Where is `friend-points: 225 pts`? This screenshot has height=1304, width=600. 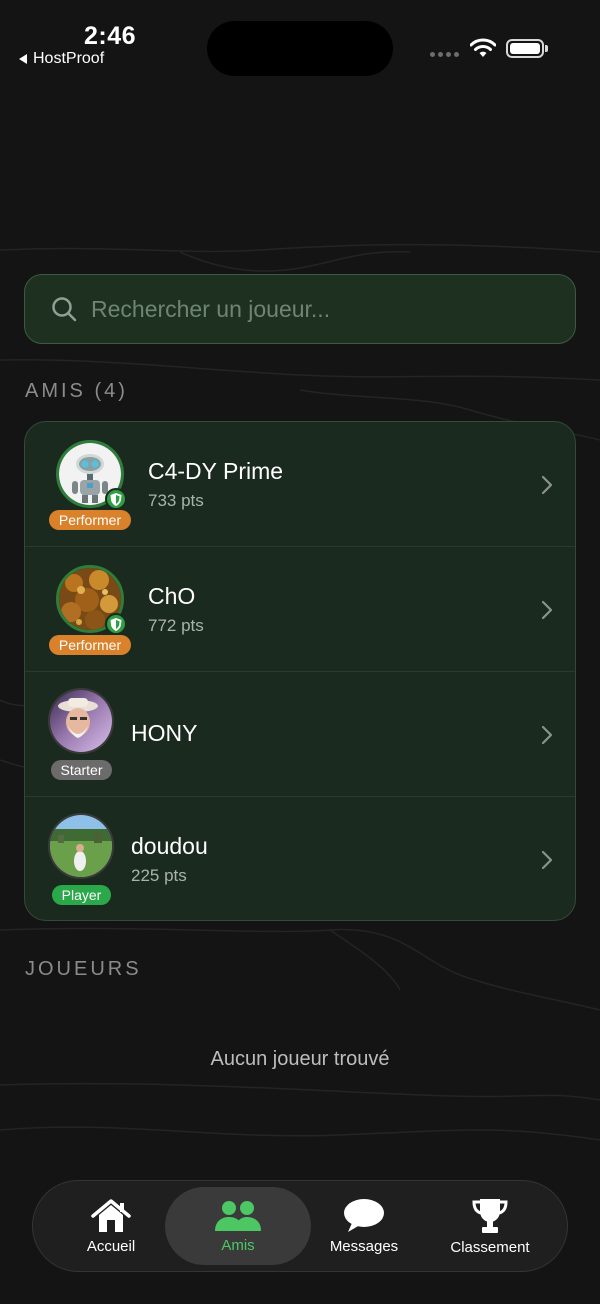 friend-points: 225 pts is located at coordinates (159, 875).